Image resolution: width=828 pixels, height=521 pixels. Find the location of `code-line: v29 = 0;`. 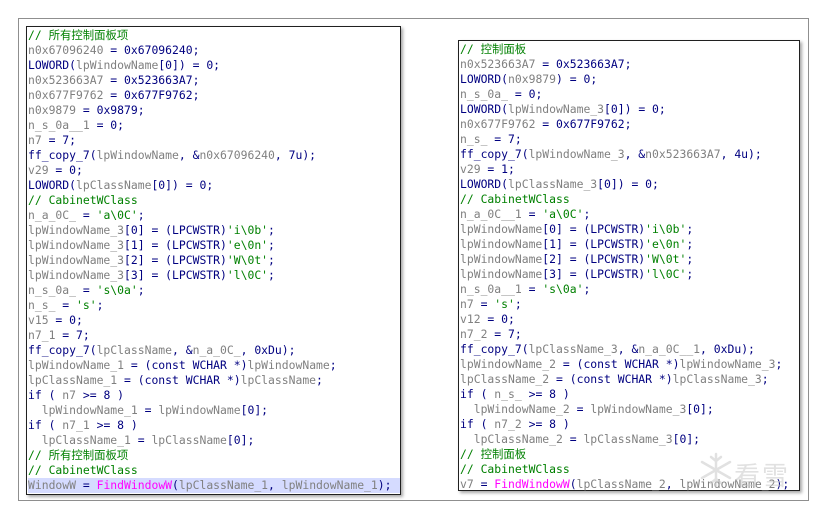

code-line: v29 = 0; is located at coordinates (214, 170).